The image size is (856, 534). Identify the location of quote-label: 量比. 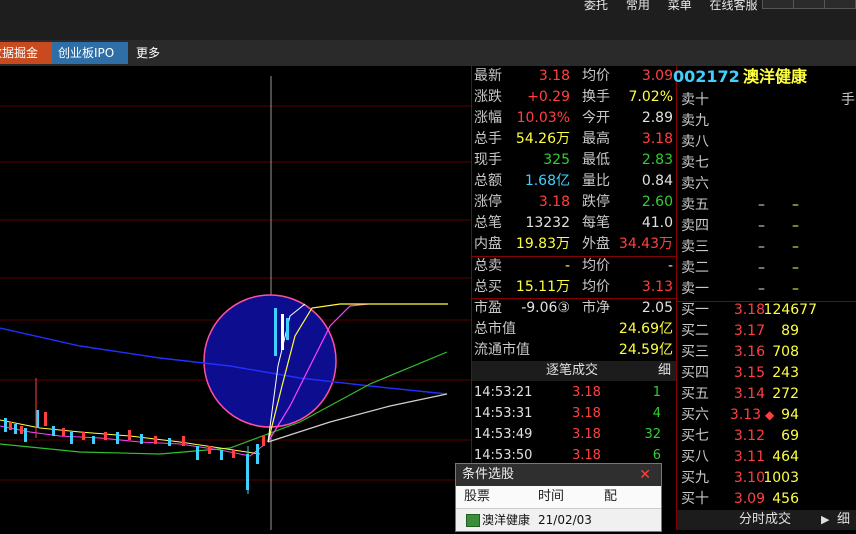
(596, 181).